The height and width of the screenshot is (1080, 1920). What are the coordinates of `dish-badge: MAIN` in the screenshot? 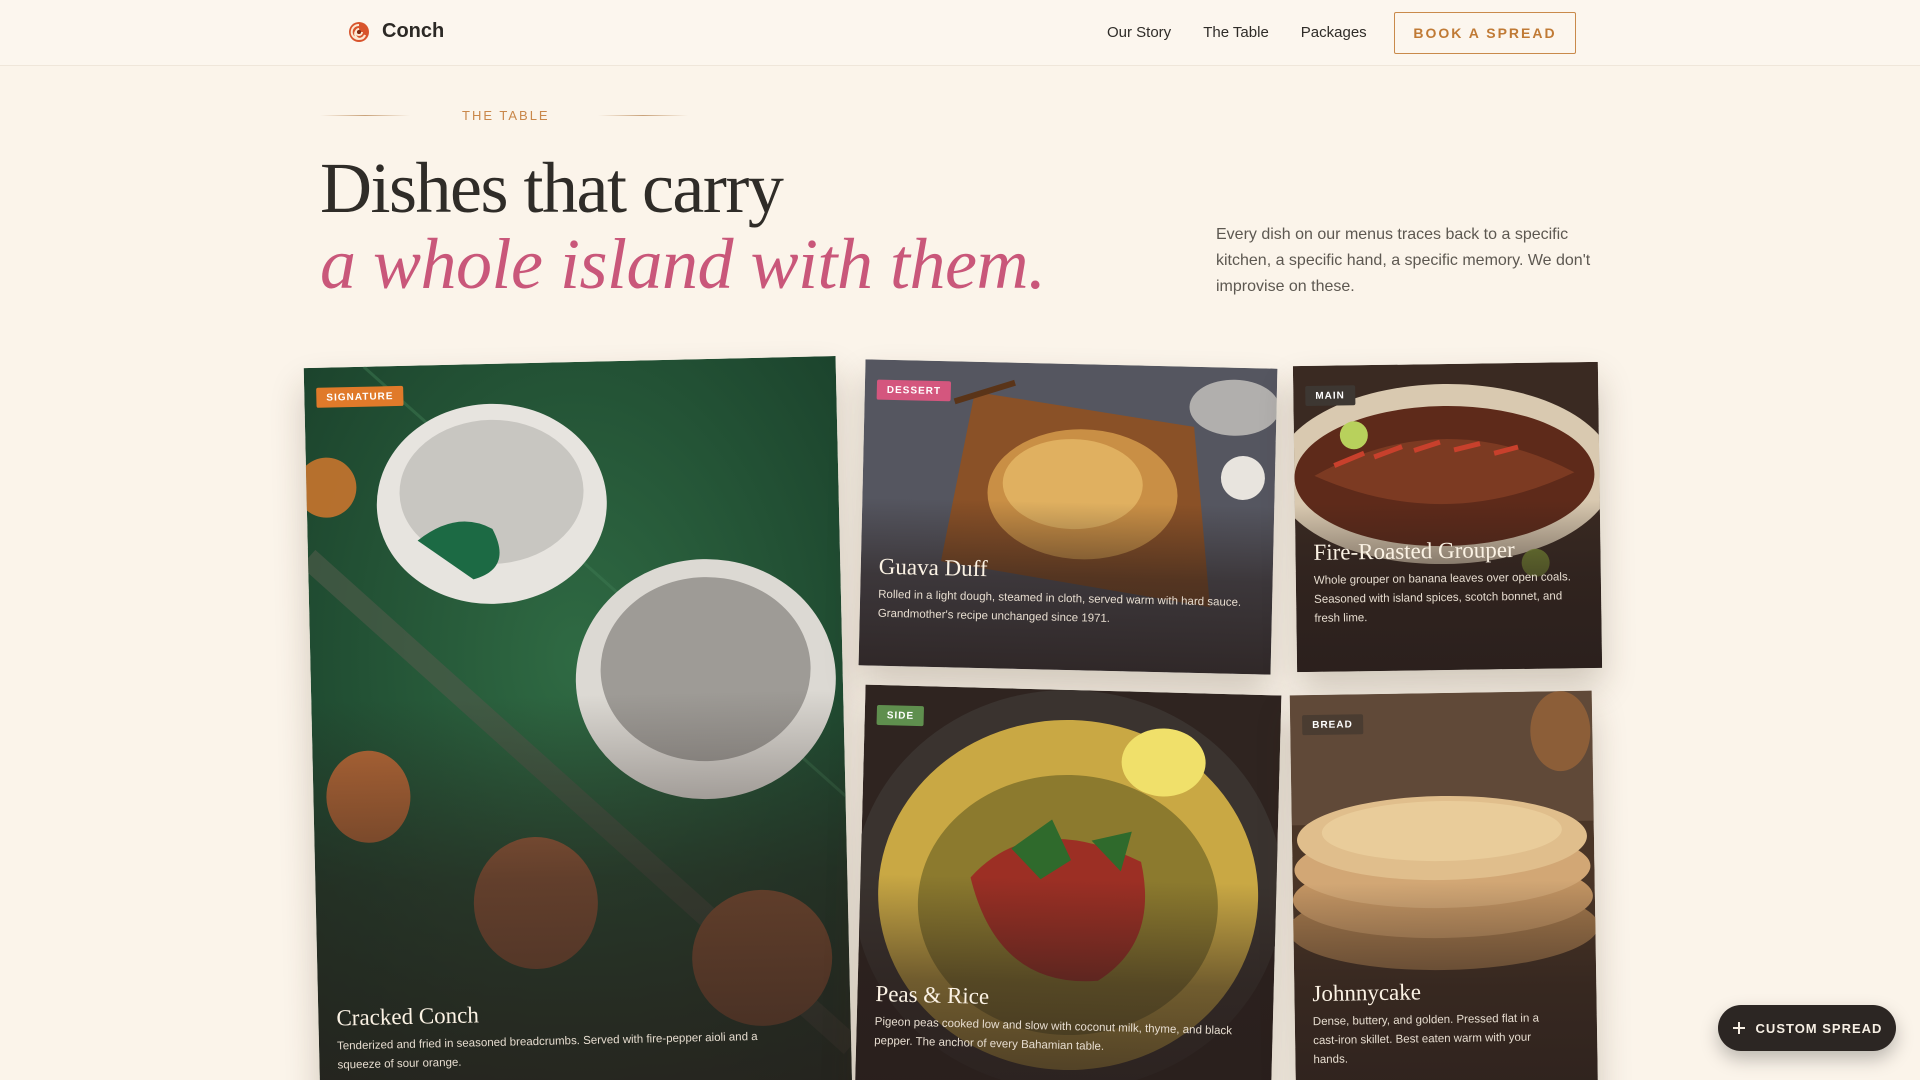 It's located at (1330, 395).